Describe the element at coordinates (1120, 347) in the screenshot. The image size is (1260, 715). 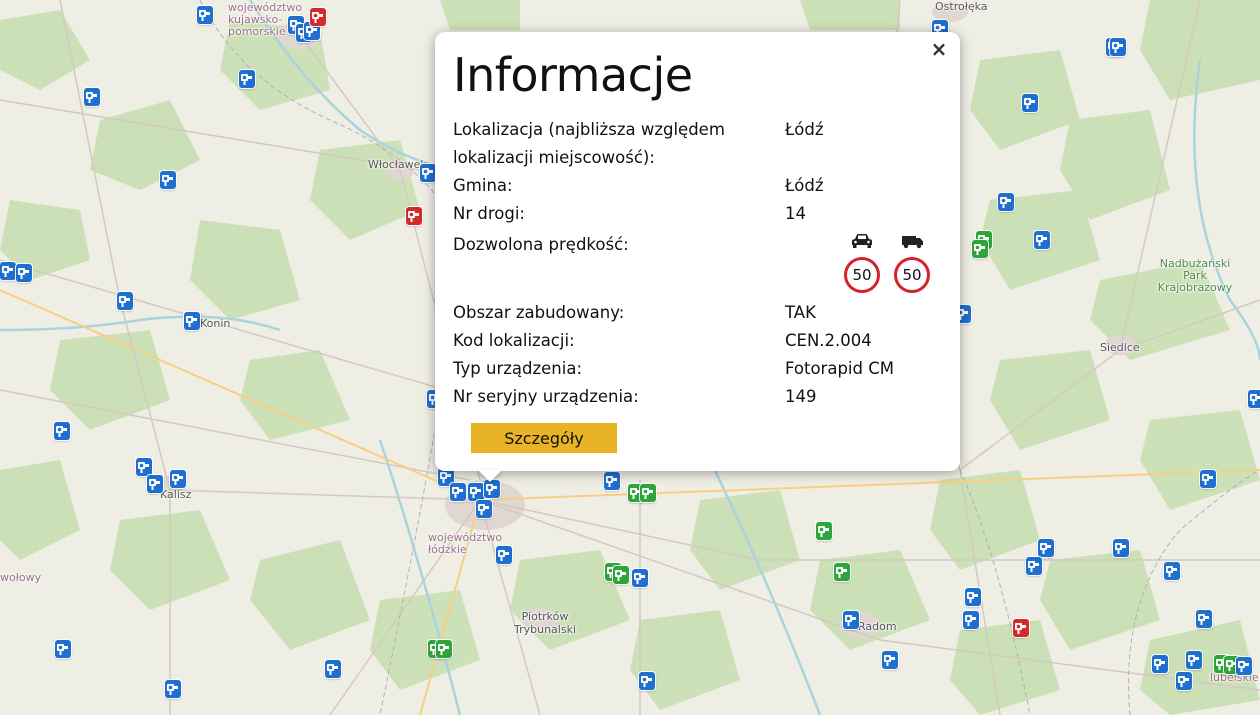
I see `map-label-siedlce: Siedlce` at that location.